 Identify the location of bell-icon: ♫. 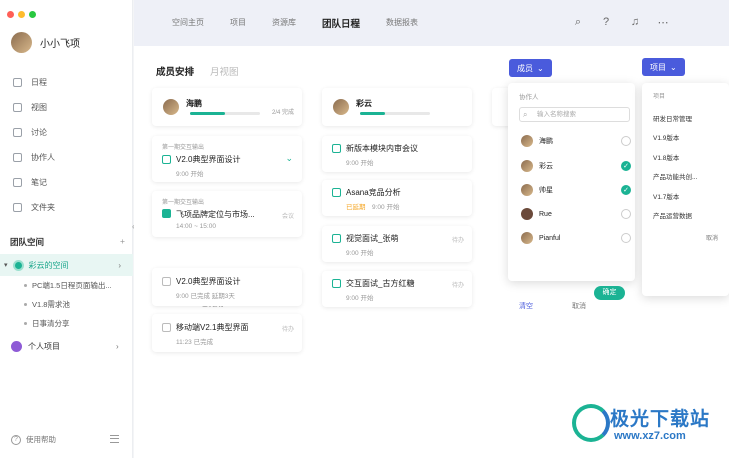
(635, 23).